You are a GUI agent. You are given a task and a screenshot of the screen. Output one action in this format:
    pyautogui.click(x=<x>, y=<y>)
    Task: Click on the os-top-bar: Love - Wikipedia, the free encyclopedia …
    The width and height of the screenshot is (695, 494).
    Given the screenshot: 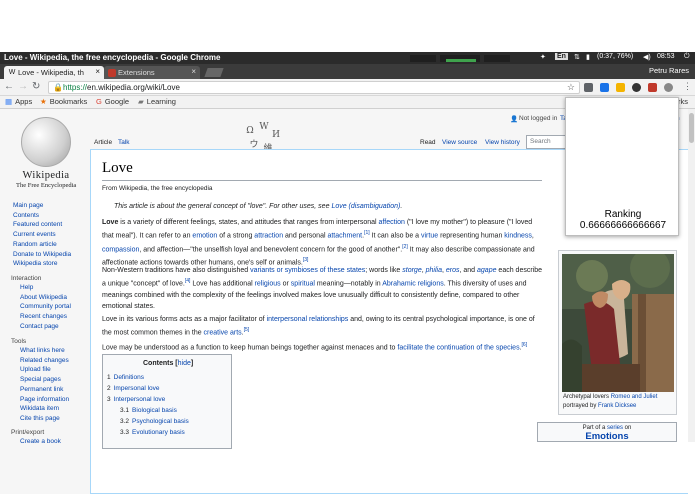 What is the action you would take?
    pyautogui.click(x=347, y=58)
    